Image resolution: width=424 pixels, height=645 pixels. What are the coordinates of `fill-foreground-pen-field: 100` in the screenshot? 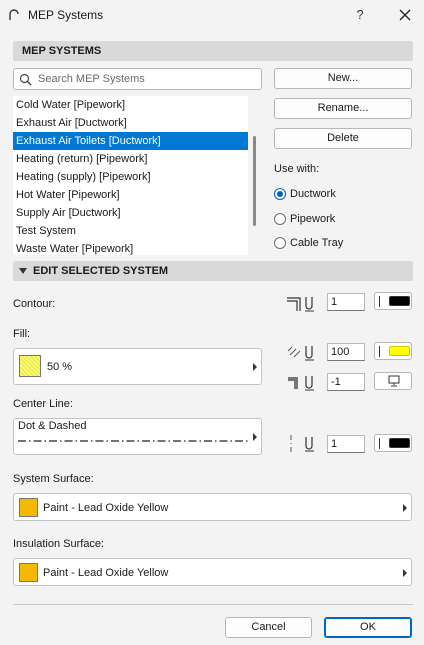 It's located at (346, 352).